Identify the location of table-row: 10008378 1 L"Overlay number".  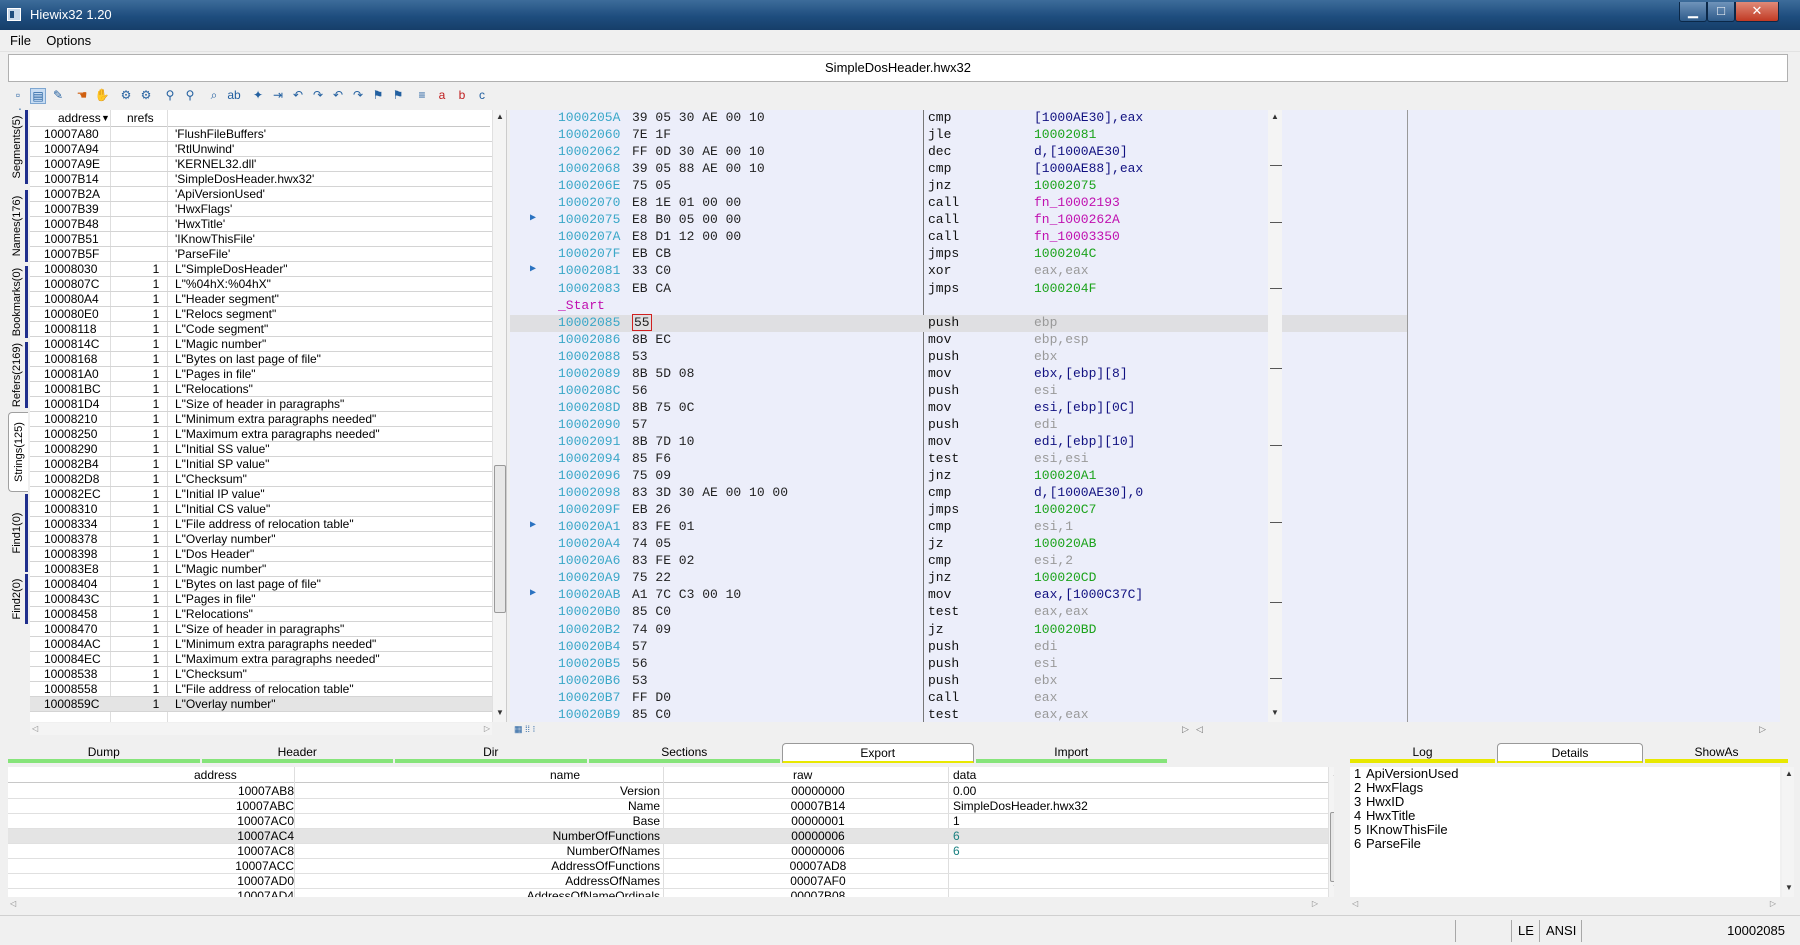
(261, 539).